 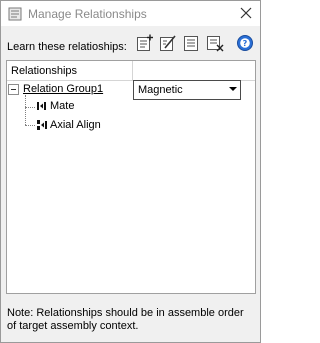 What do you see at coordinates (63, 89) in the screenshot?
I see `relation-group-label: Relation Group1` at bounding box center [63, 89].